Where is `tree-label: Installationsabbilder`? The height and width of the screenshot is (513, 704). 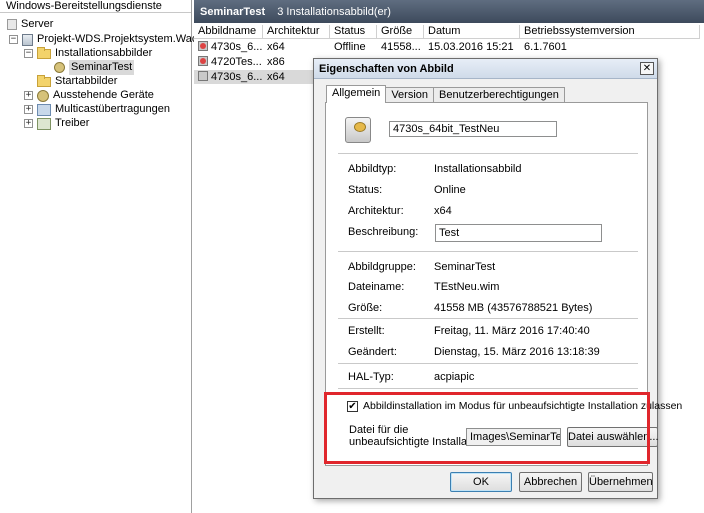 tree-label: Installationsabbilder is located at coordinates (104, 53).